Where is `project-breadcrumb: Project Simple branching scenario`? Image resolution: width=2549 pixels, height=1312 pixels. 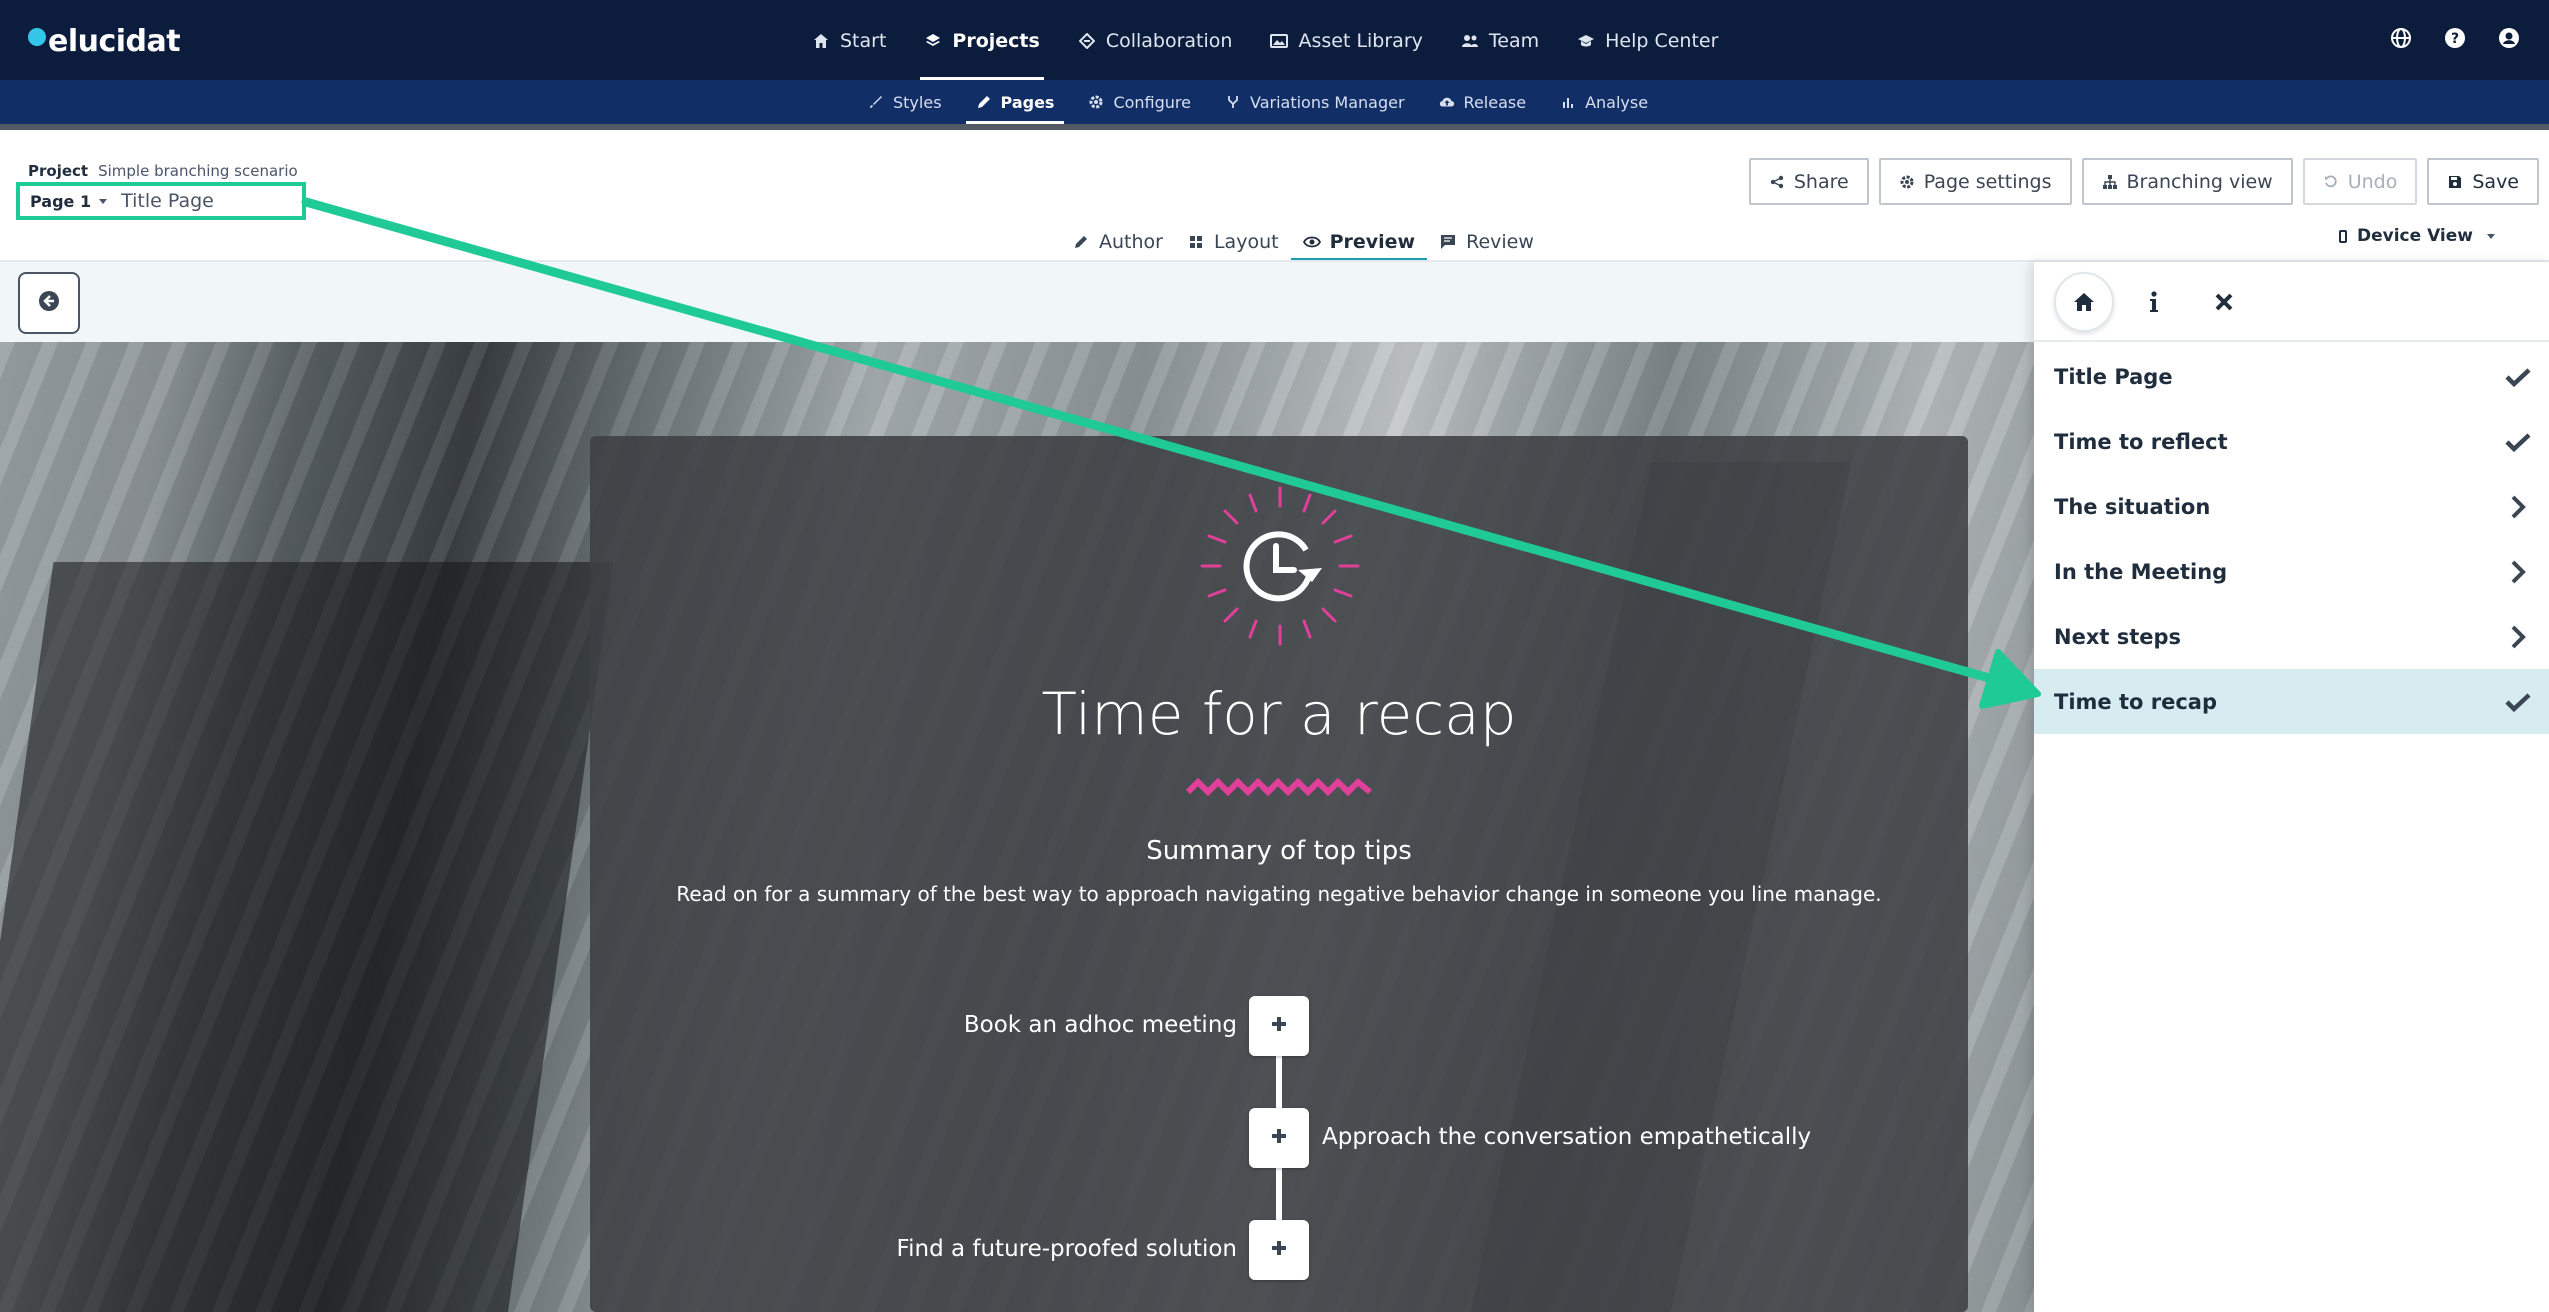
project-breadcrumb: Project Simple branching scenario is located at coordinates (163, 171).